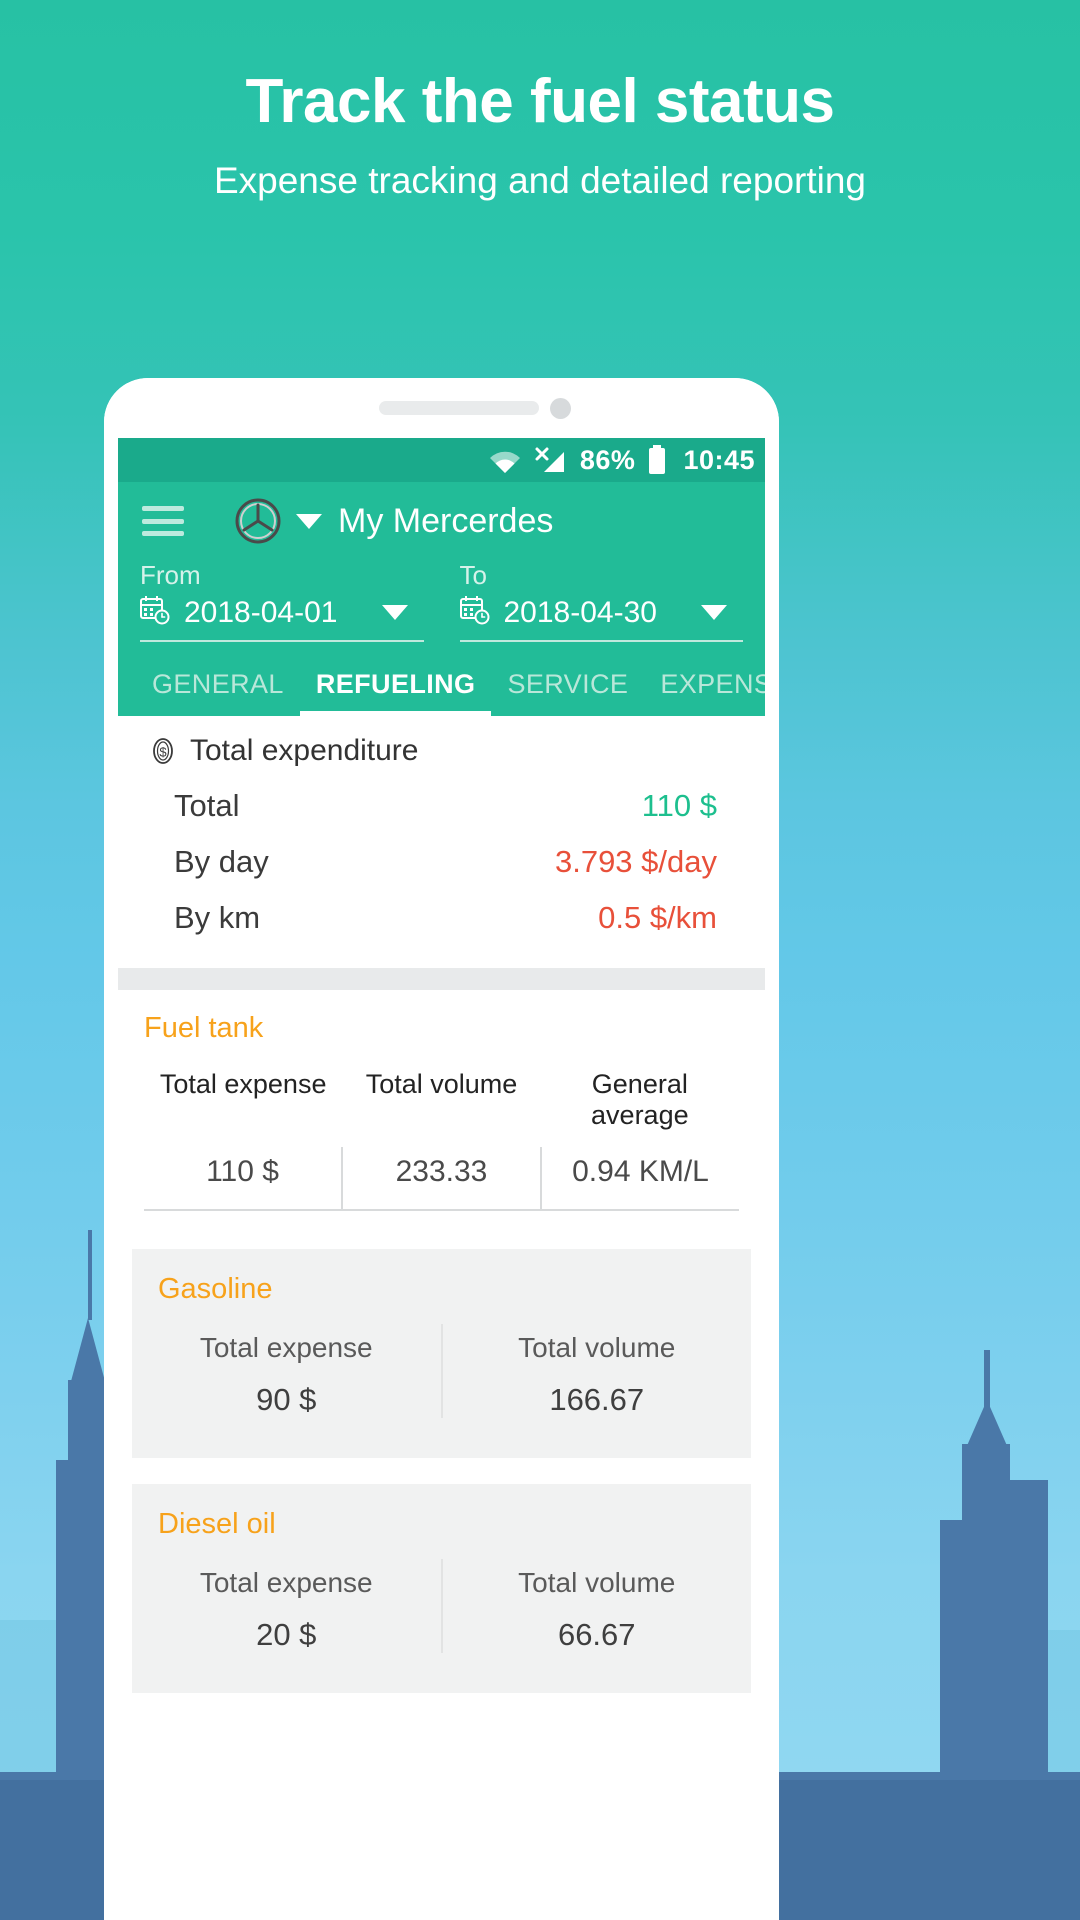 Image resolution: width=1080 pixels, height=1920 pixels. What do you see at coordinates (243, 1084) in the screenshot?
I see `fuel-tank-header-total-expense: Total expense` at bounding box center [243, 1084].